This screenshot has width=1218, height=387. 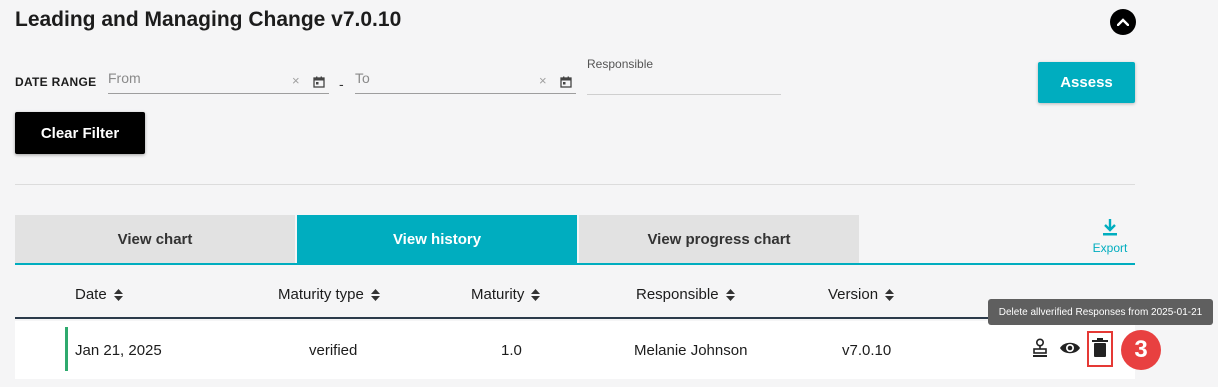 What do you see at coordinates (124, 78) in the screenshot?
I see `date-from-placeholder: From` at bounding box center [124, 78].